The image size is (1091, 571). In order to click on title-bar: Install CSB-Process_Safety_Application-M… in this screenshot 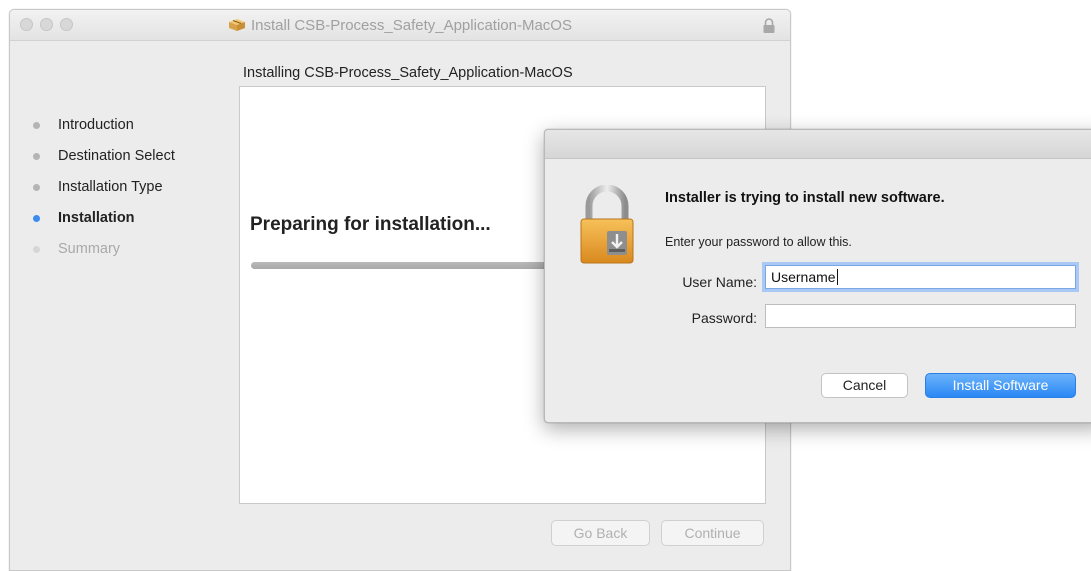, I will do `click(400, 25)`.